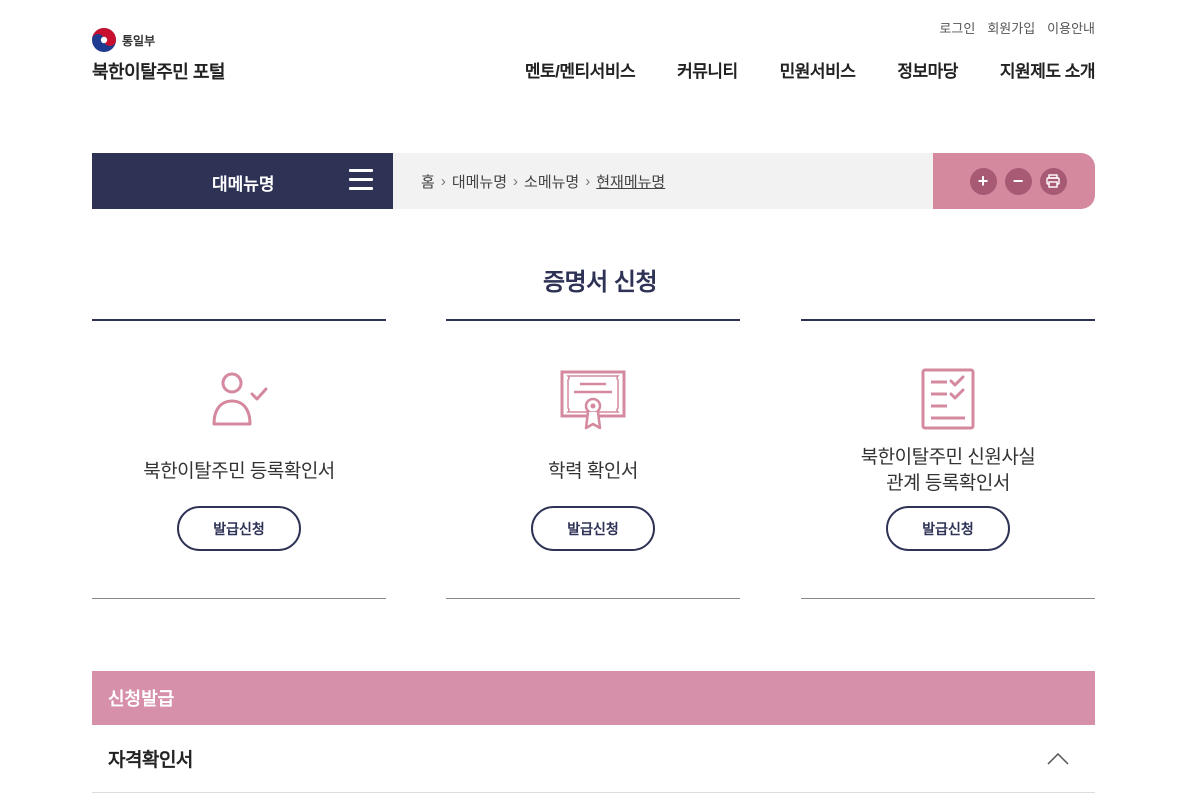 The height and width of the screenshot is (800, 1200). I want to click on taegeuk-emblem-icon, so click(104, 40).